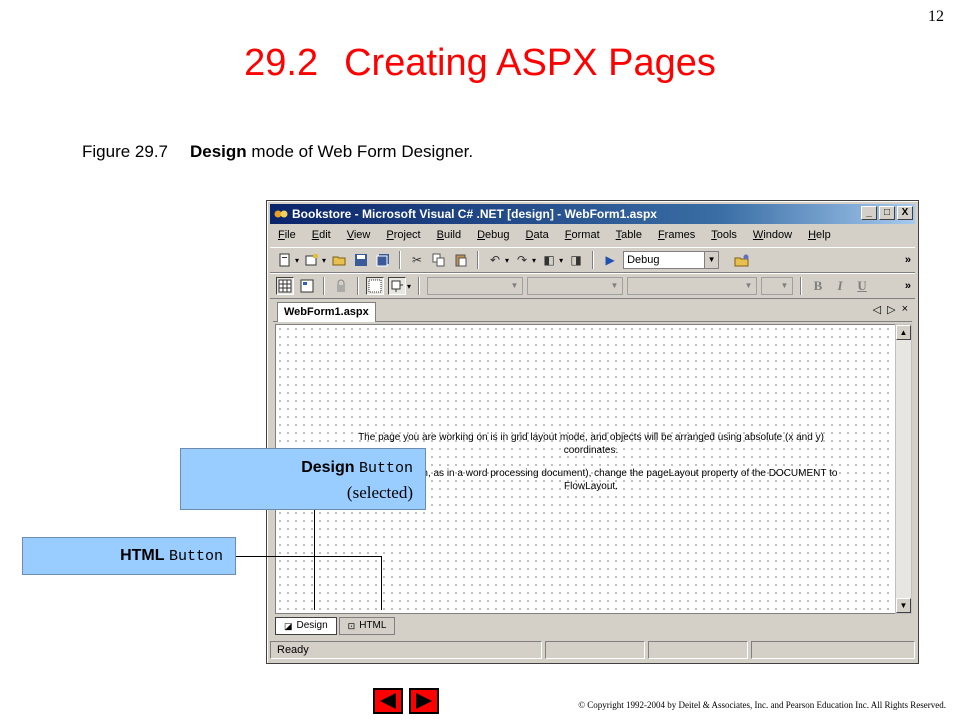  I want to click on italic-button: I, so click(840, 286).